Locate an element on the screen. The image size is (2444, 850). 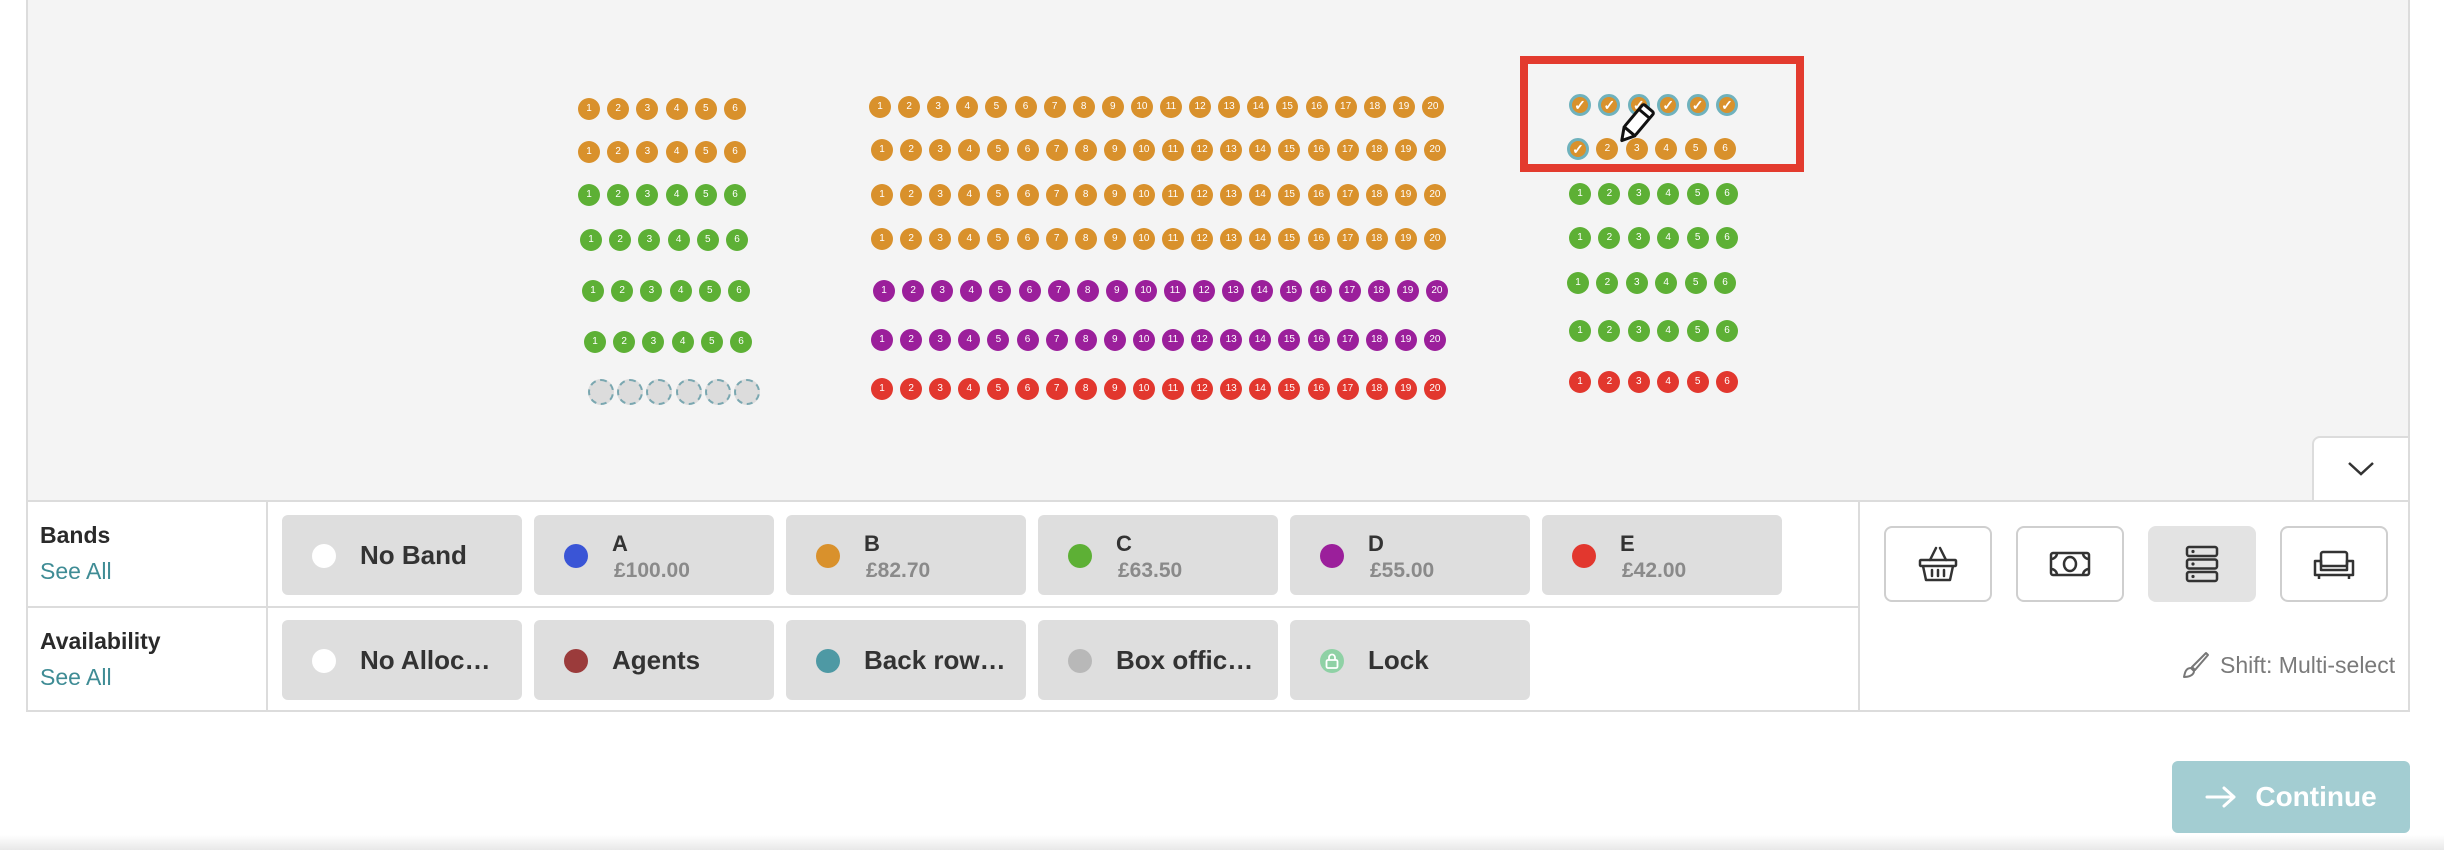
band-chip-d: D £55.00 is located at coordinates (1410, 555).